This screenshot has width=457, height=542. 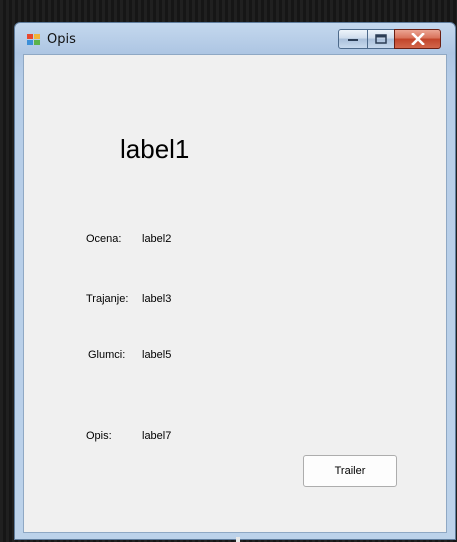 I want to click on maximize-icon, so click(x=381, y=39).